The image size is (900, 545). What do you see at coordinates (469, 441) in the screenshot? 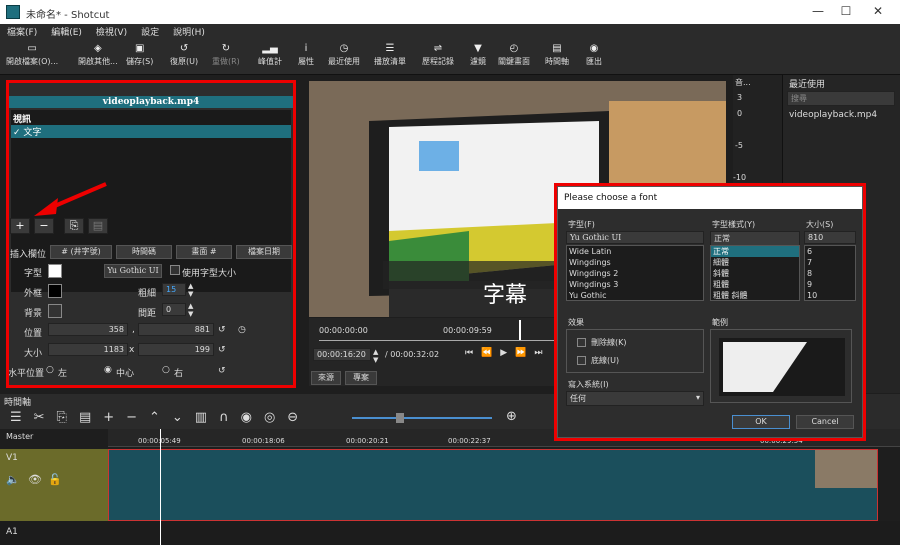
I see `ruler-tick: 00:00:22:37` at bounding box center [469, 441].